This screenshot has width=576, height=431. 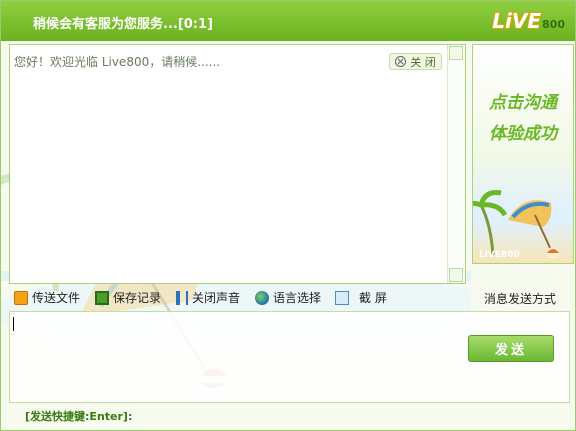 I want to click on language-select-button: 语言选择, so click(x=288, y=297).